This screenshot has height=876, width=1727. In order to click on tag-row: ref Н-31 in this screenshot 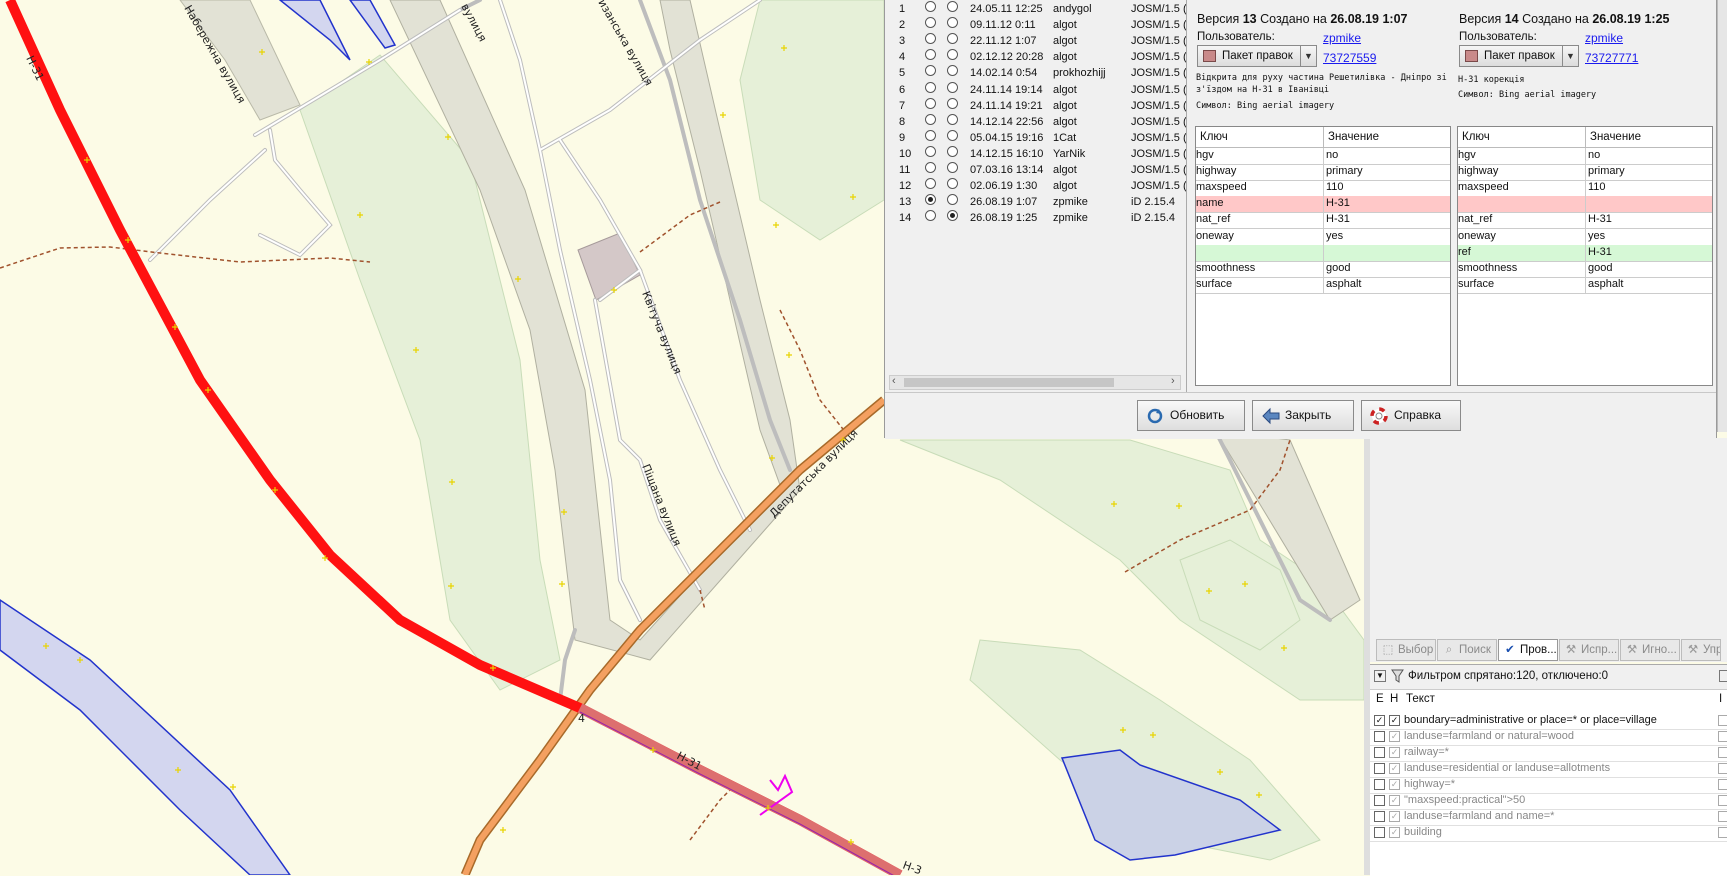, I will do `click(1585, 253)`.